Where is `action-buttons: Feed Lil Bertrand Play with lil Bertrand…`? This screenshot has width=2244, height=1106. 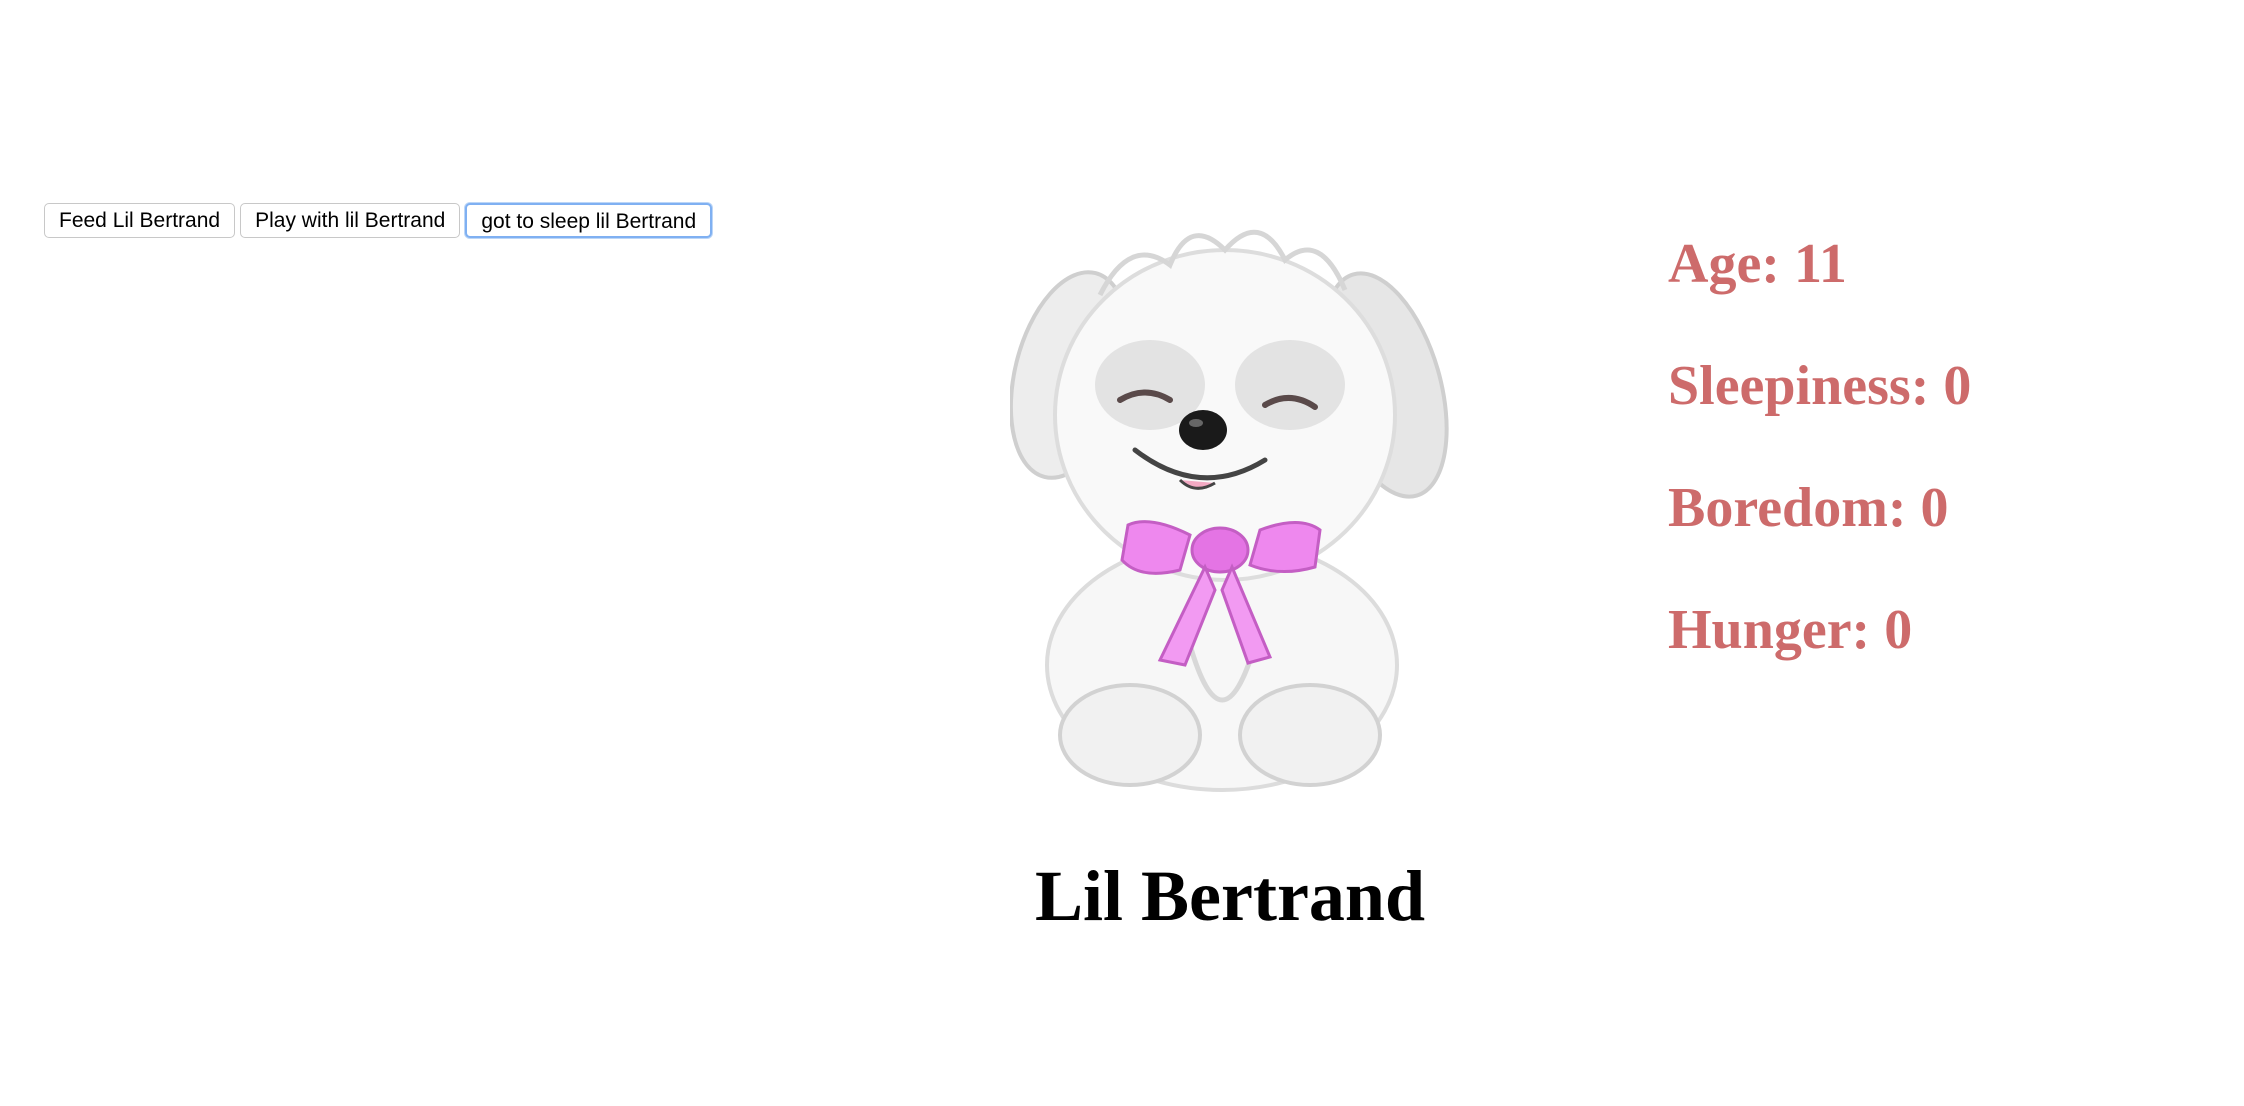 action-buttons: Feed Lil Bertrand Play with lil Bertrand… is located at coordinates (378, 220).